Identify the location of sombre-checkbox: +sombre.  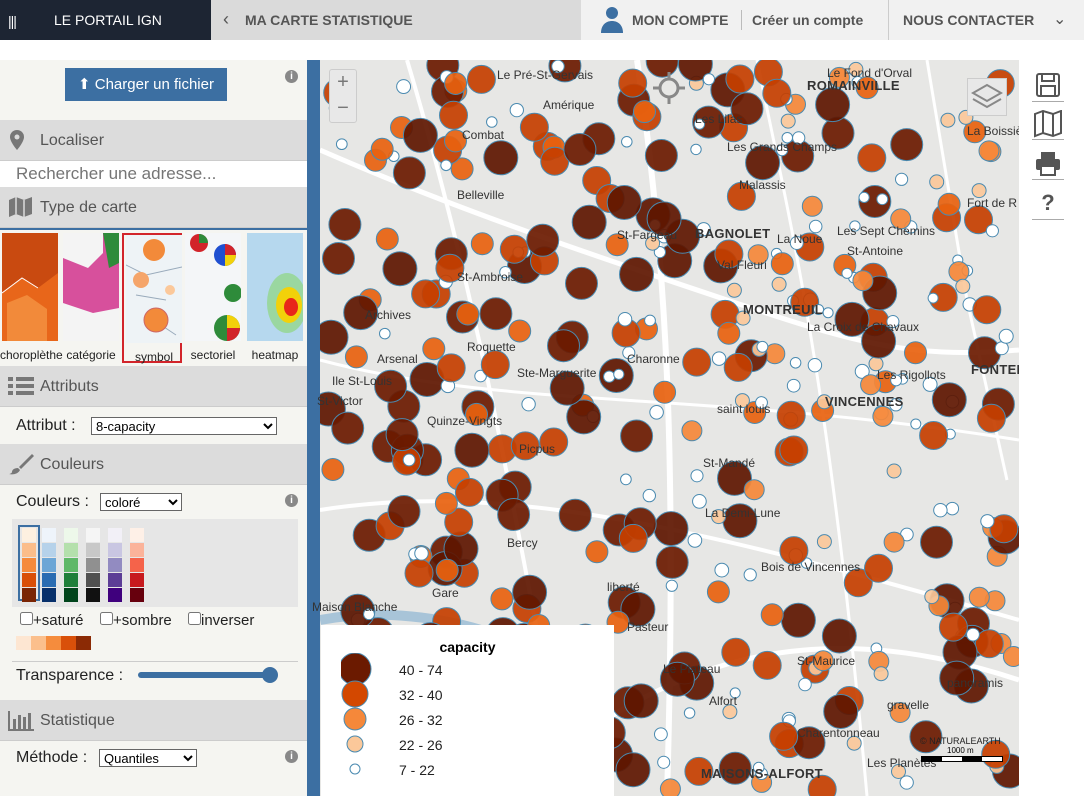
(136, 620).